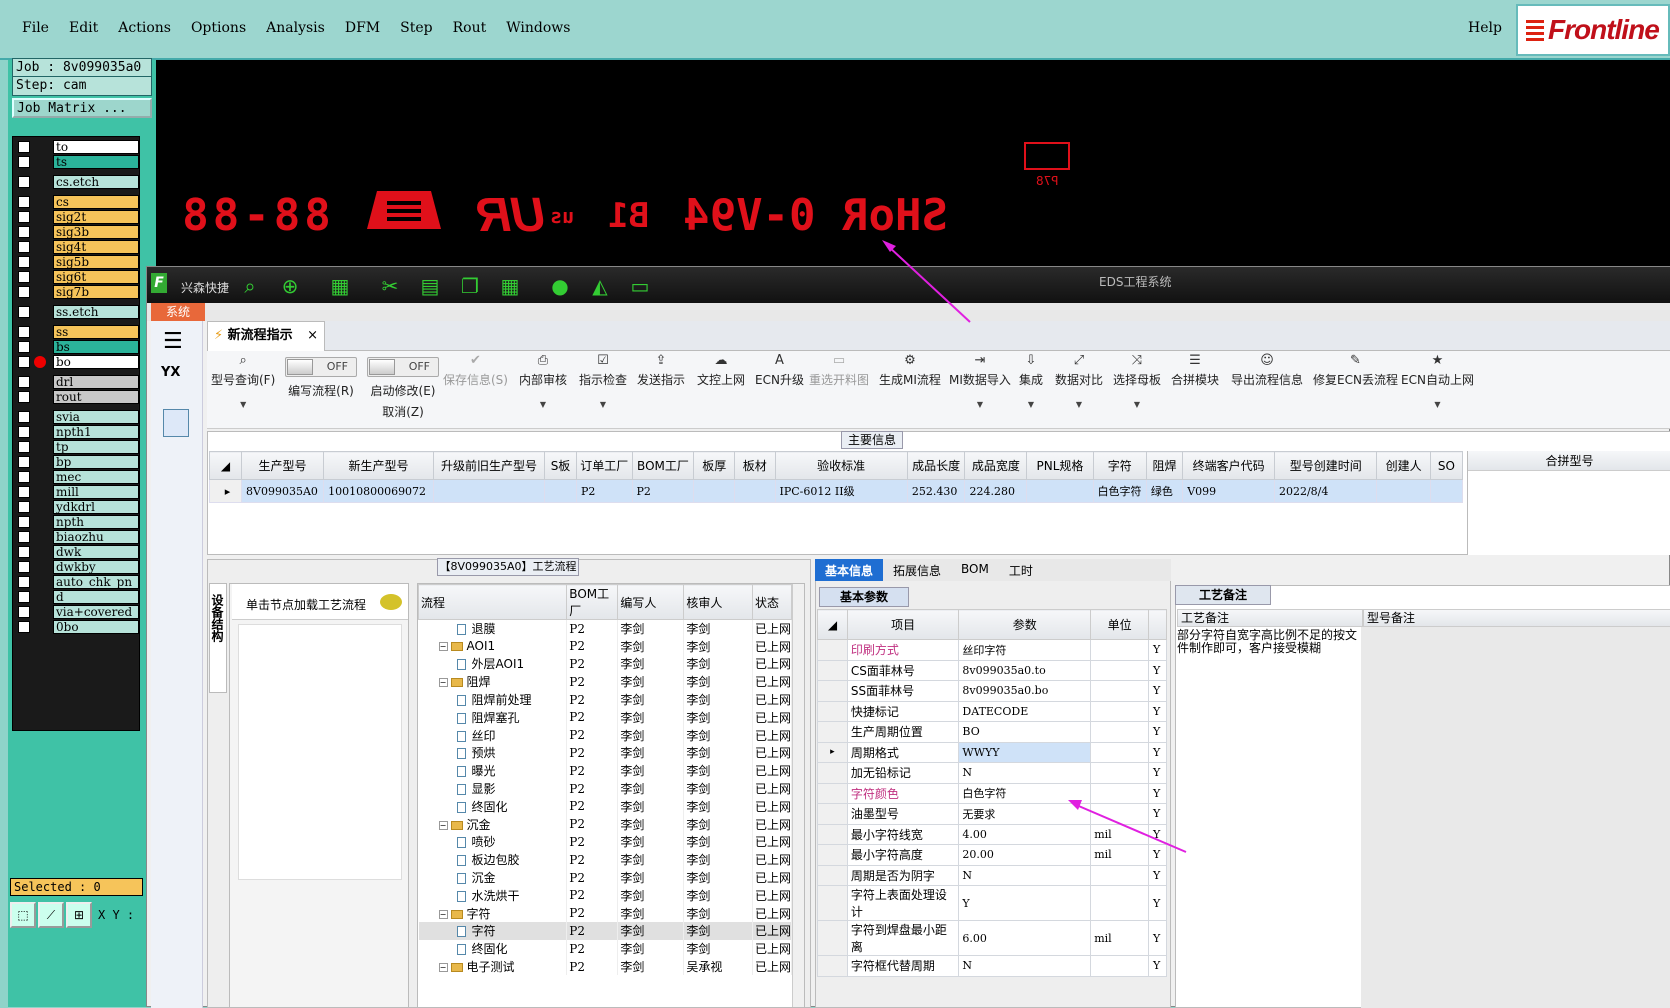  Describe the element at coordinates (96, 291) in the screenshot. I see `layer-name: sig7b` at that location.